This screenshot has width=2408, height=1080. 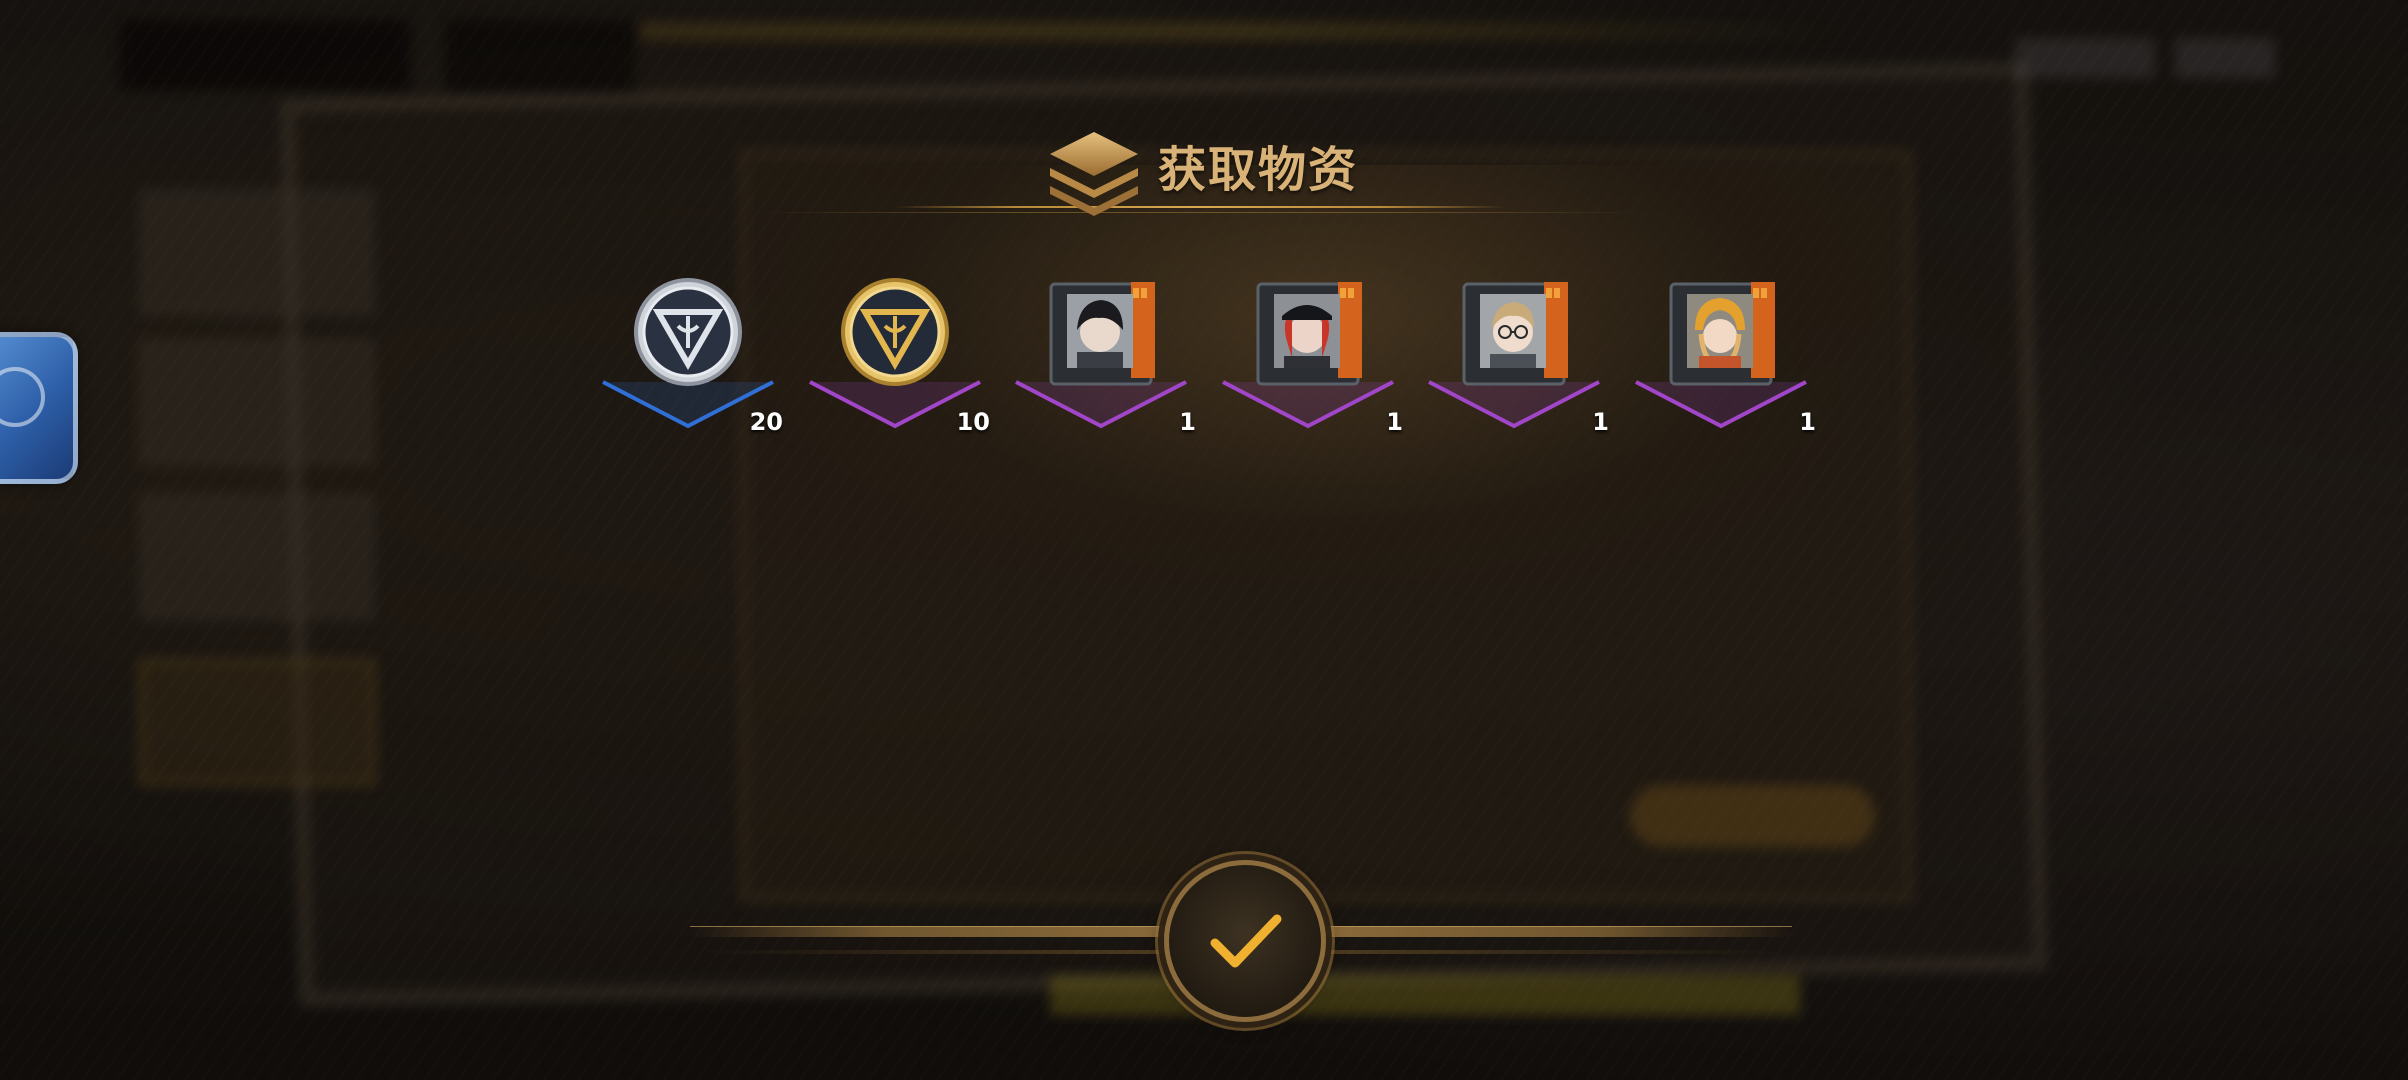 I want to click on reward-item-glasses-card: 1, so click(x=1514, y=357).